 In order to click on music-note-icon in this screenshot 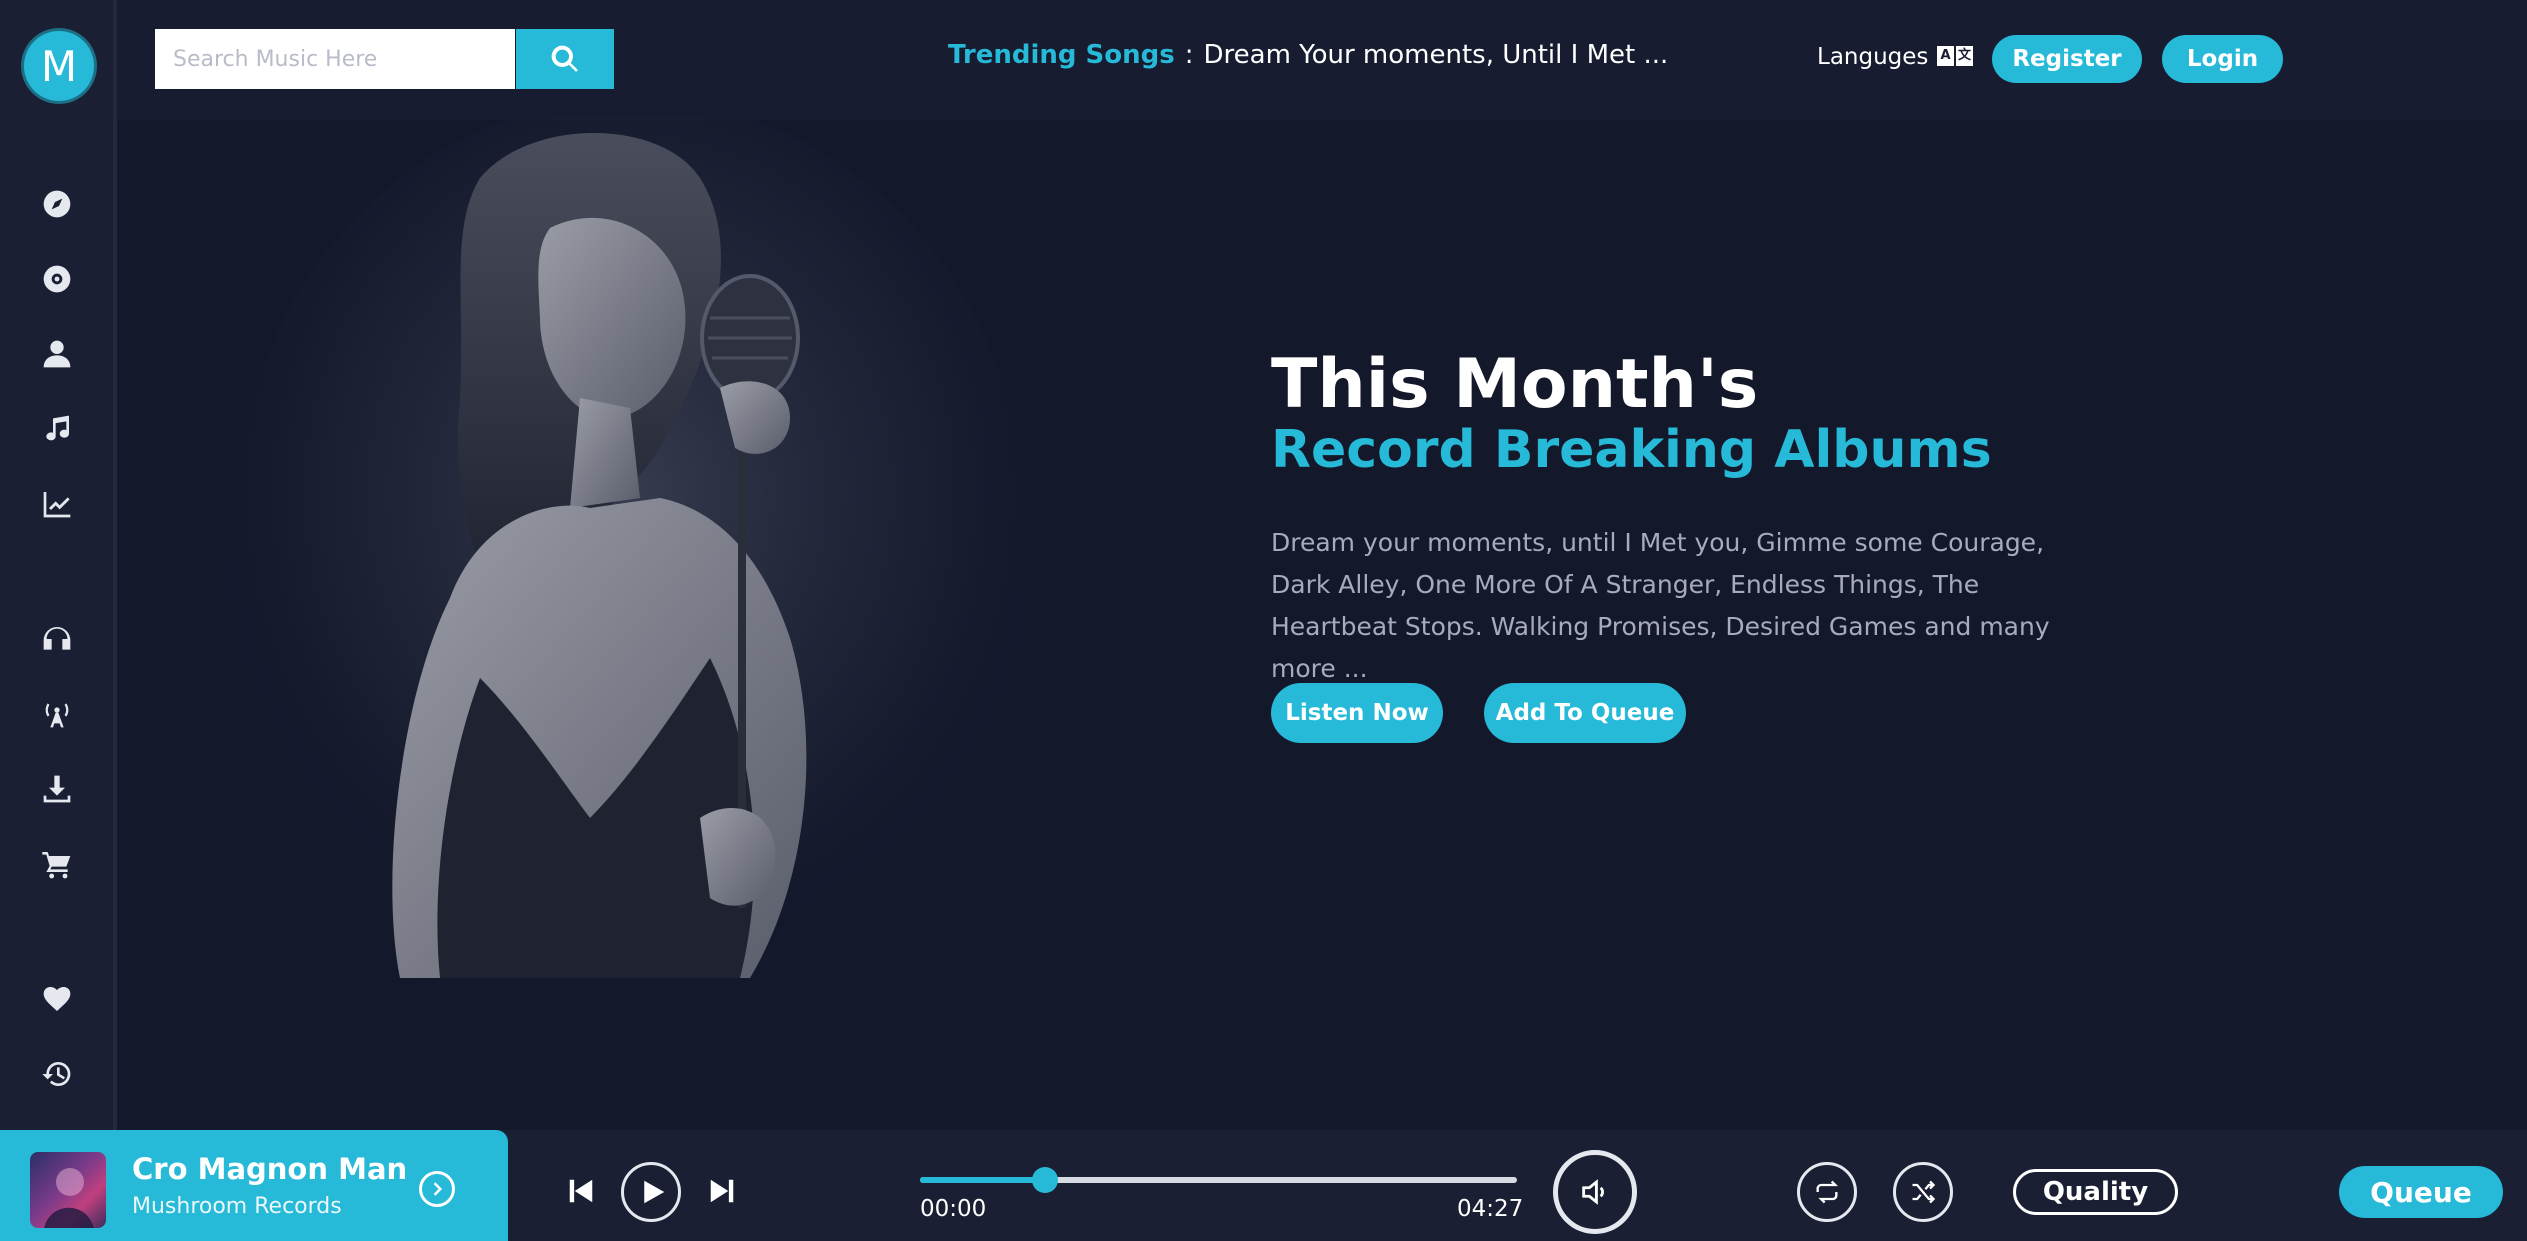, I will do `click(57, 429)`.